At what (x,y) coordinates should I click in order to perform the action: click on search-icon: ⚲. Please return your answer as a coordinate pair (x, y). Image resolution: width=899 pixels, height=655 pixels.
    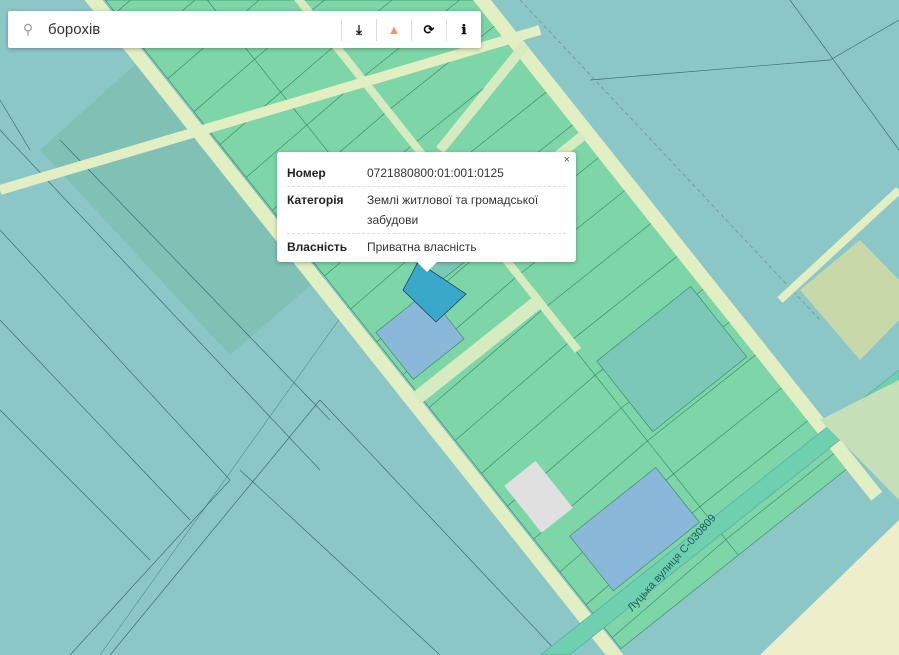
    Looking at the image, I should click on (28, 29).